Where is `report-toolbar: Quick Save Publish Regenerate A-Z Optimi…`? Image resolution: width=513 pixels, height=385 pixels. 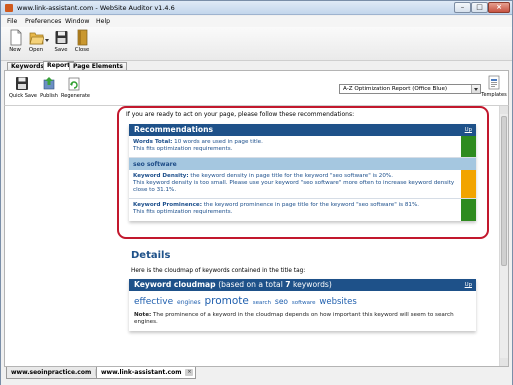
report-toolbar: Quick Save Publish Regenerate A-Z Optimi… is located at coordinates (256, 88).